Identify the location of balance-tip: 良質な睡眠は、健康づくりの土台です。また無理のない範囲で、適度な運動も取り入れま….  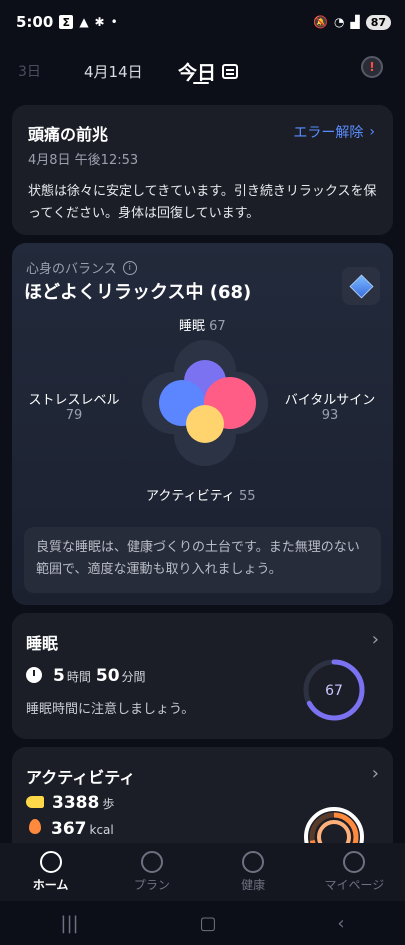
(202, 560).